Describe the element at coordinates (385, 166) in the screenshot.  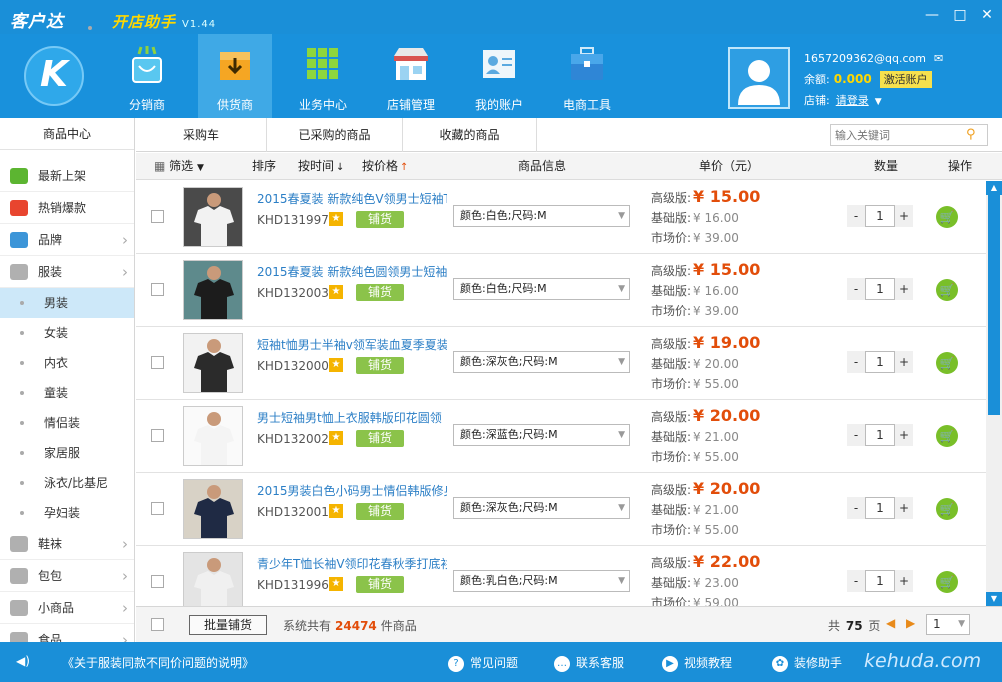
I see `sort-by-price: 按价格 ↑` at that location.